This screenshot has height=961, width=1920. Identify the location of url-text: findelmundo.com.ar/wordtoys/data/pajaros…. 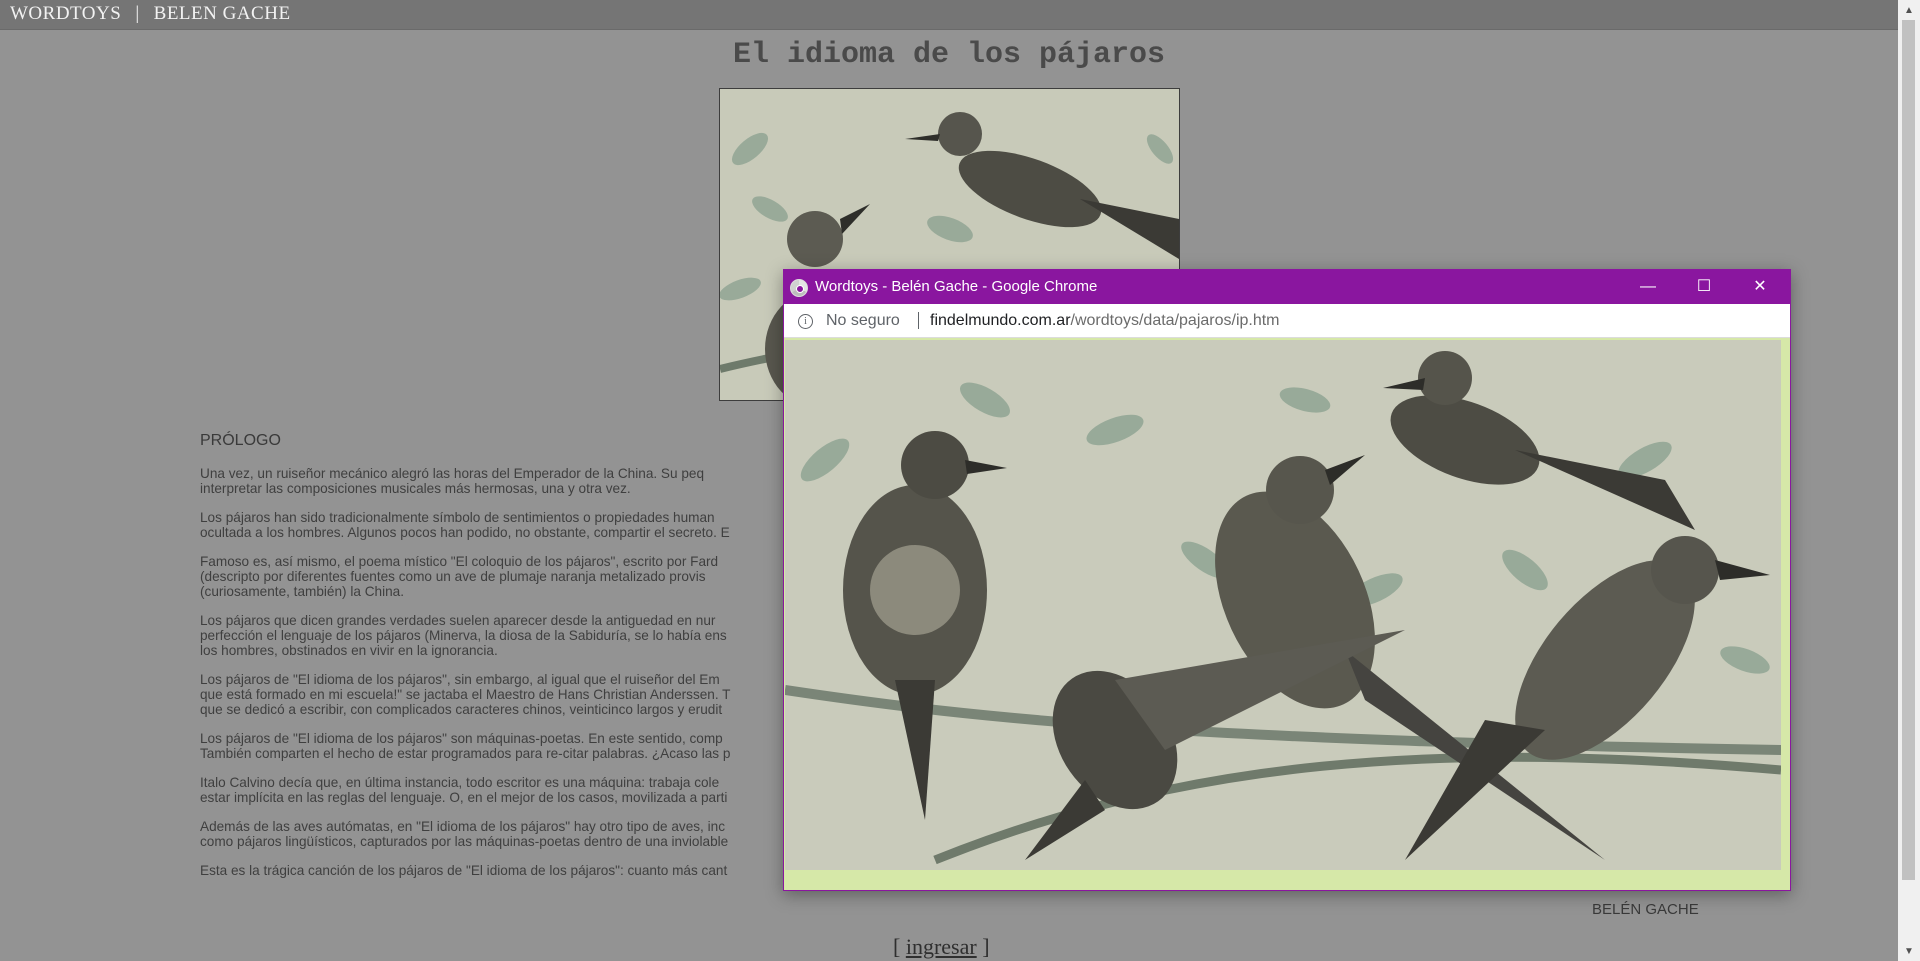
(1105, 320).